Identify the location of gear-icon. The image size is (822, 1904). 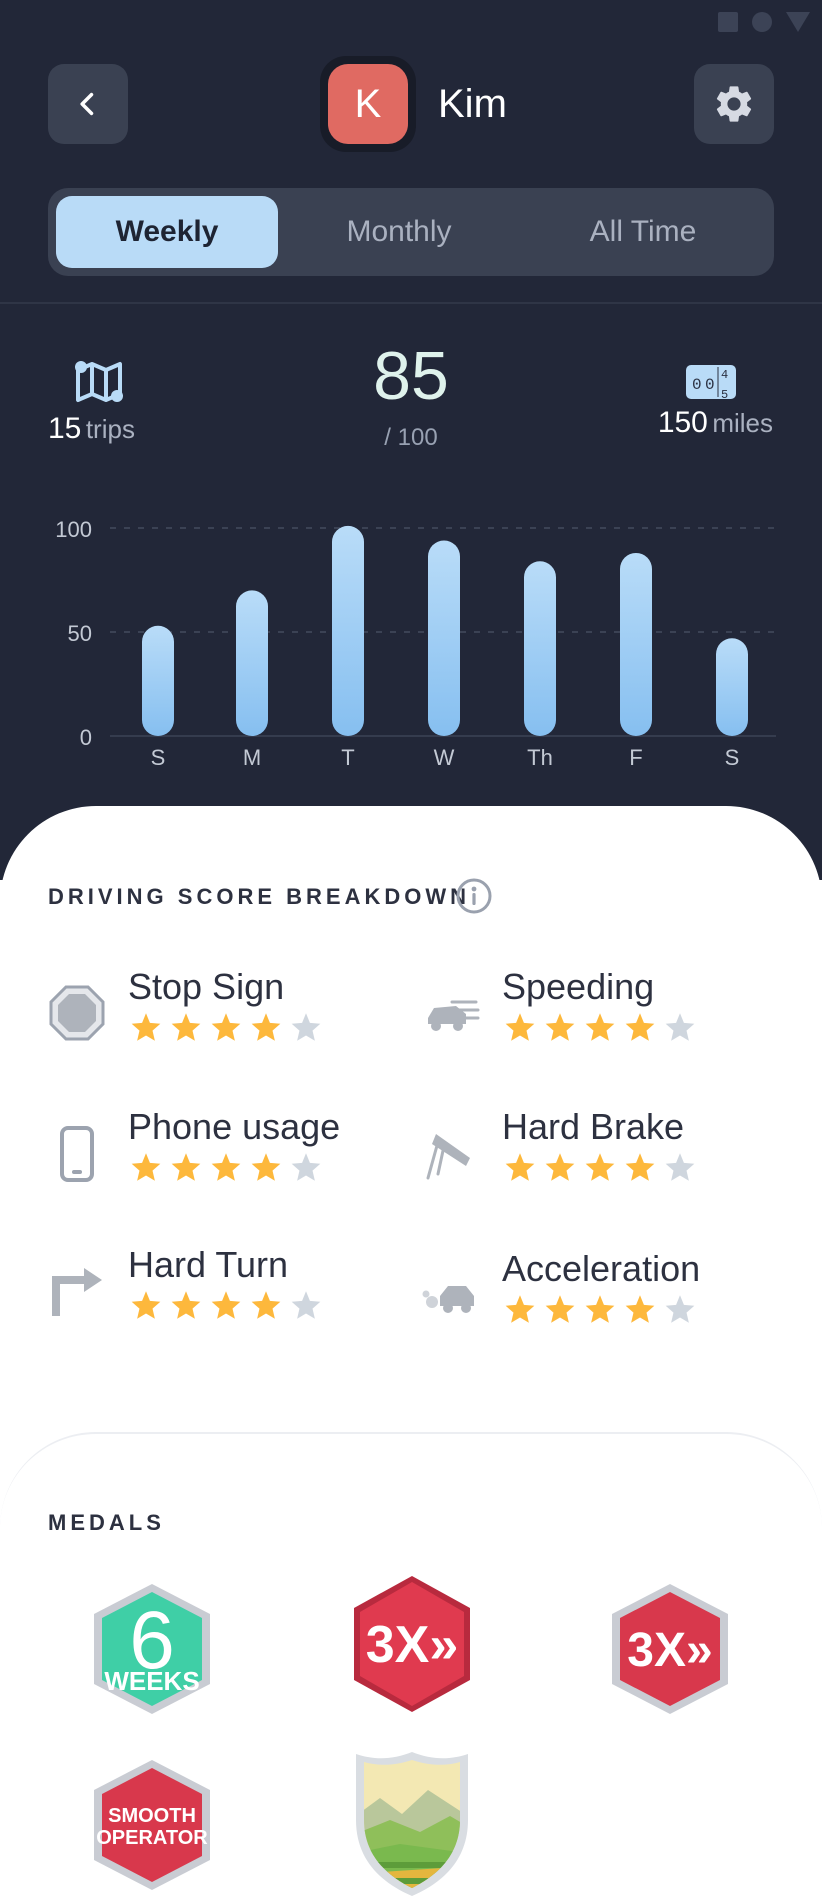
(734, 104).